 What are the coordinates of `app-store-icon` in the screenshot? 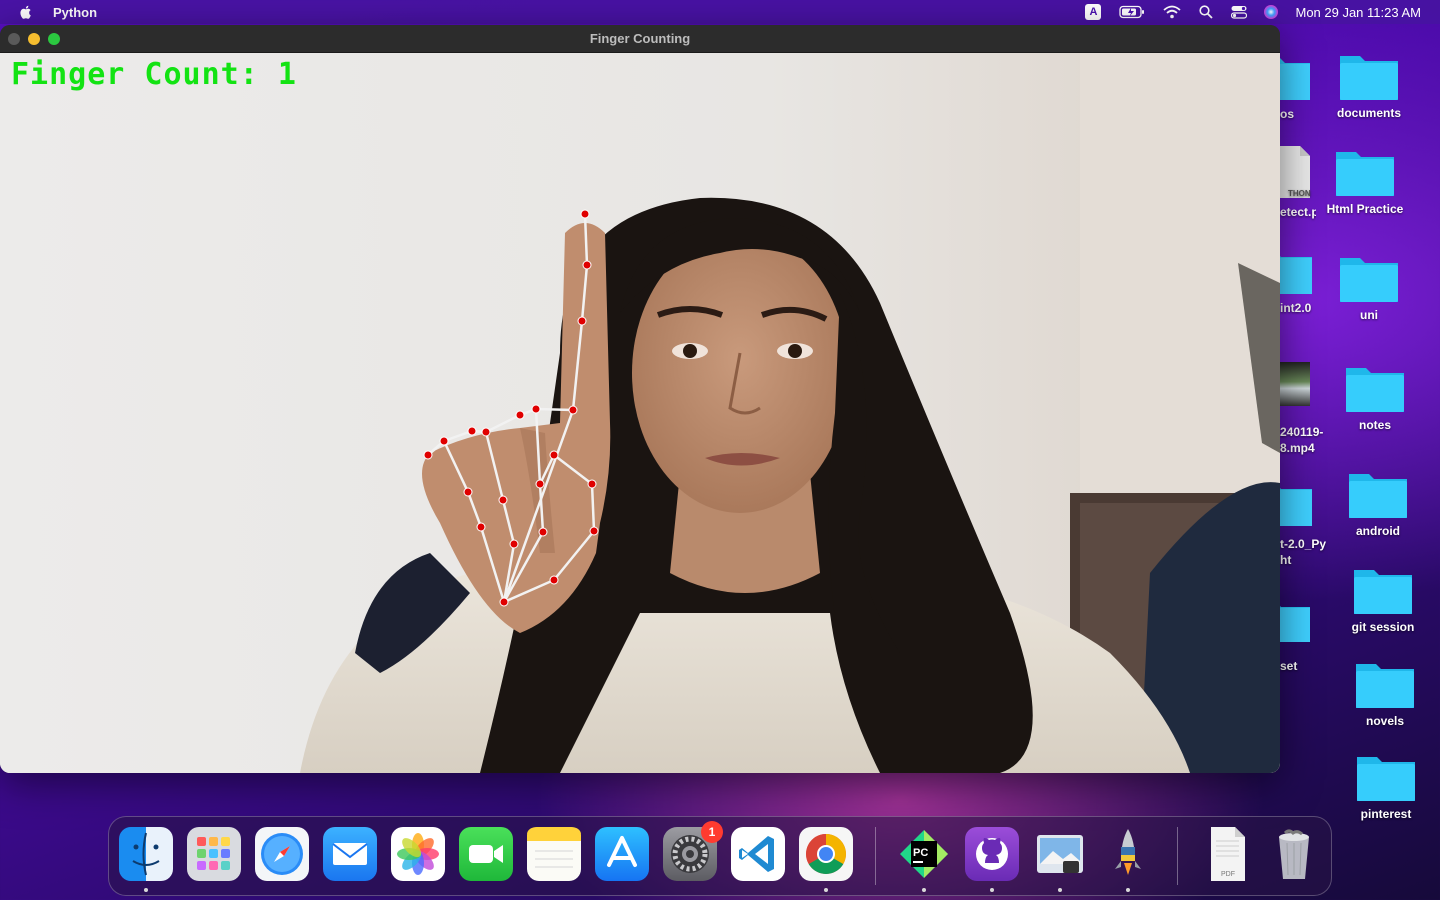 It's located at (622, 851).